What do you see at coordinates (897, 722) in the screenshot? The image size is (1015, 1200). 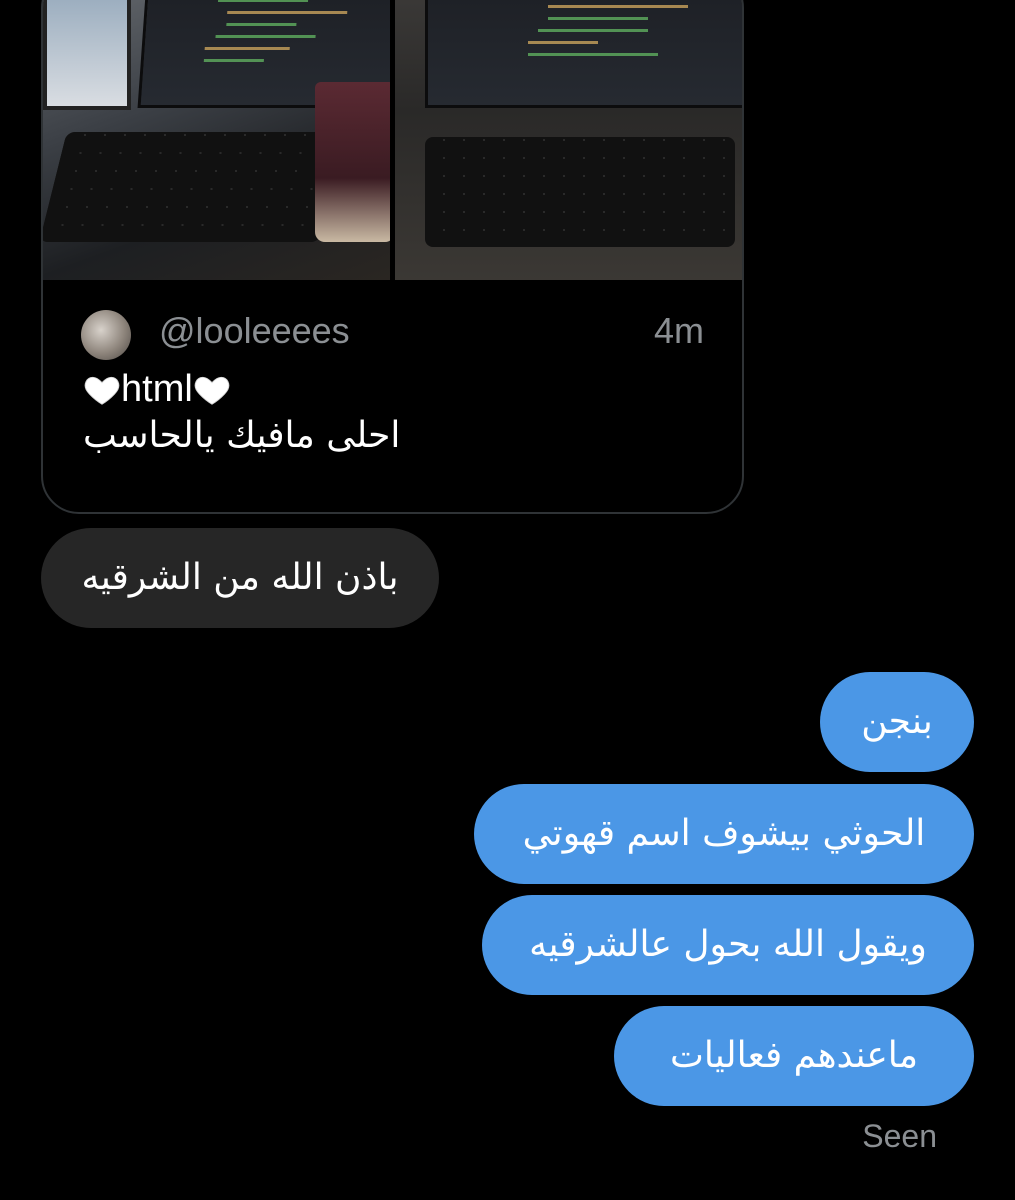 I see `message-bubble-outgoing: بنجن` at bounding box center [897, 722].